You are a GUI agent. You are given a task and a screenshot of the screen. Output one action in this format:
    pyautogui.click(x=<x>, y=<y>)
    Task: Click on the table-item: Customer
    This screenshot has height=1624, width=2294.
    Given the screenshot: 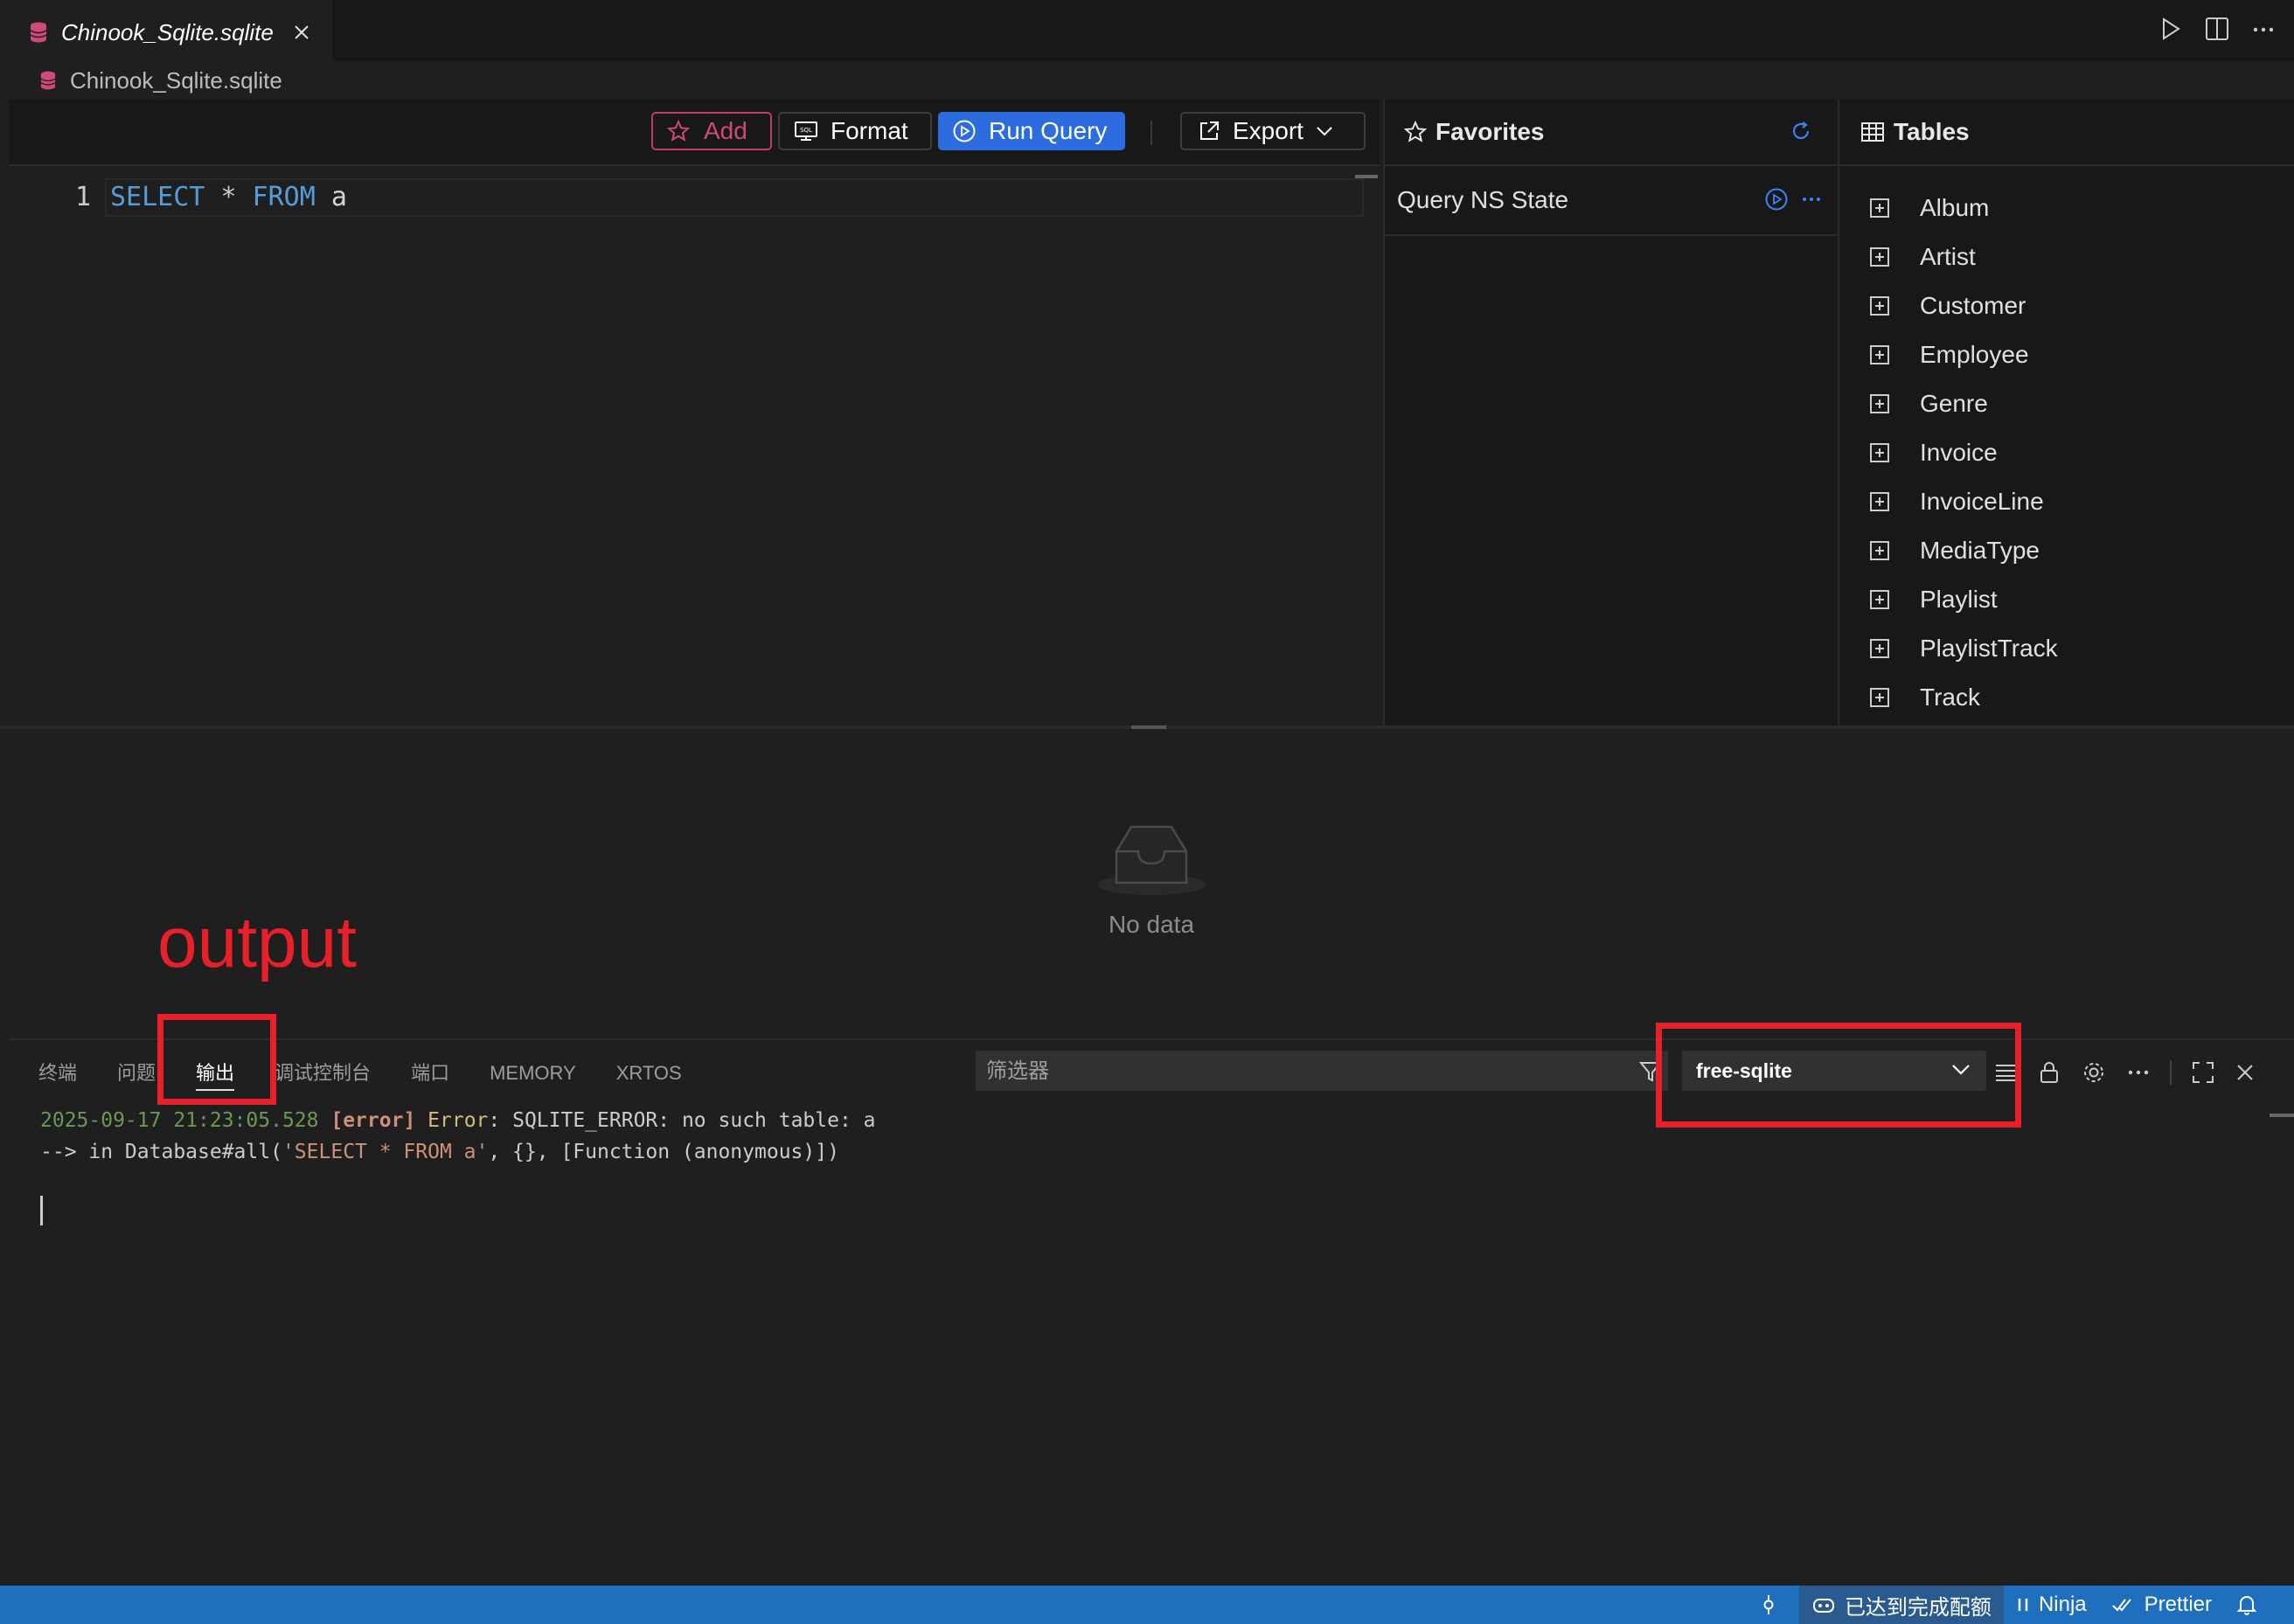 What is the action you would take?
    pyautogui.click(x=1948, y=305)
    